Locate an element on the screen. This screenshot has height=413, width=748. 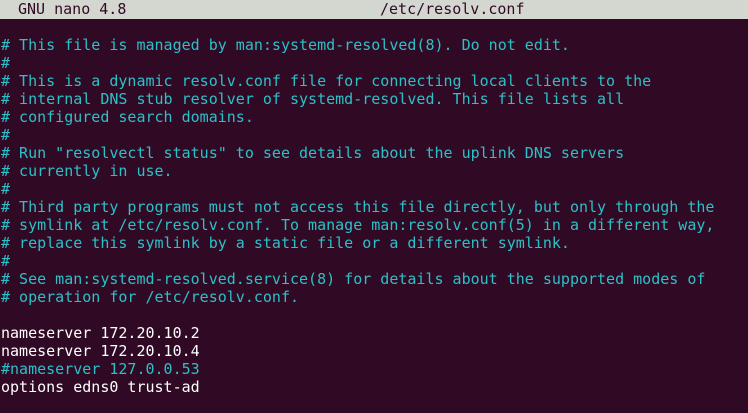
file-line: # configured search domains. is located at coordinates (374, 117).